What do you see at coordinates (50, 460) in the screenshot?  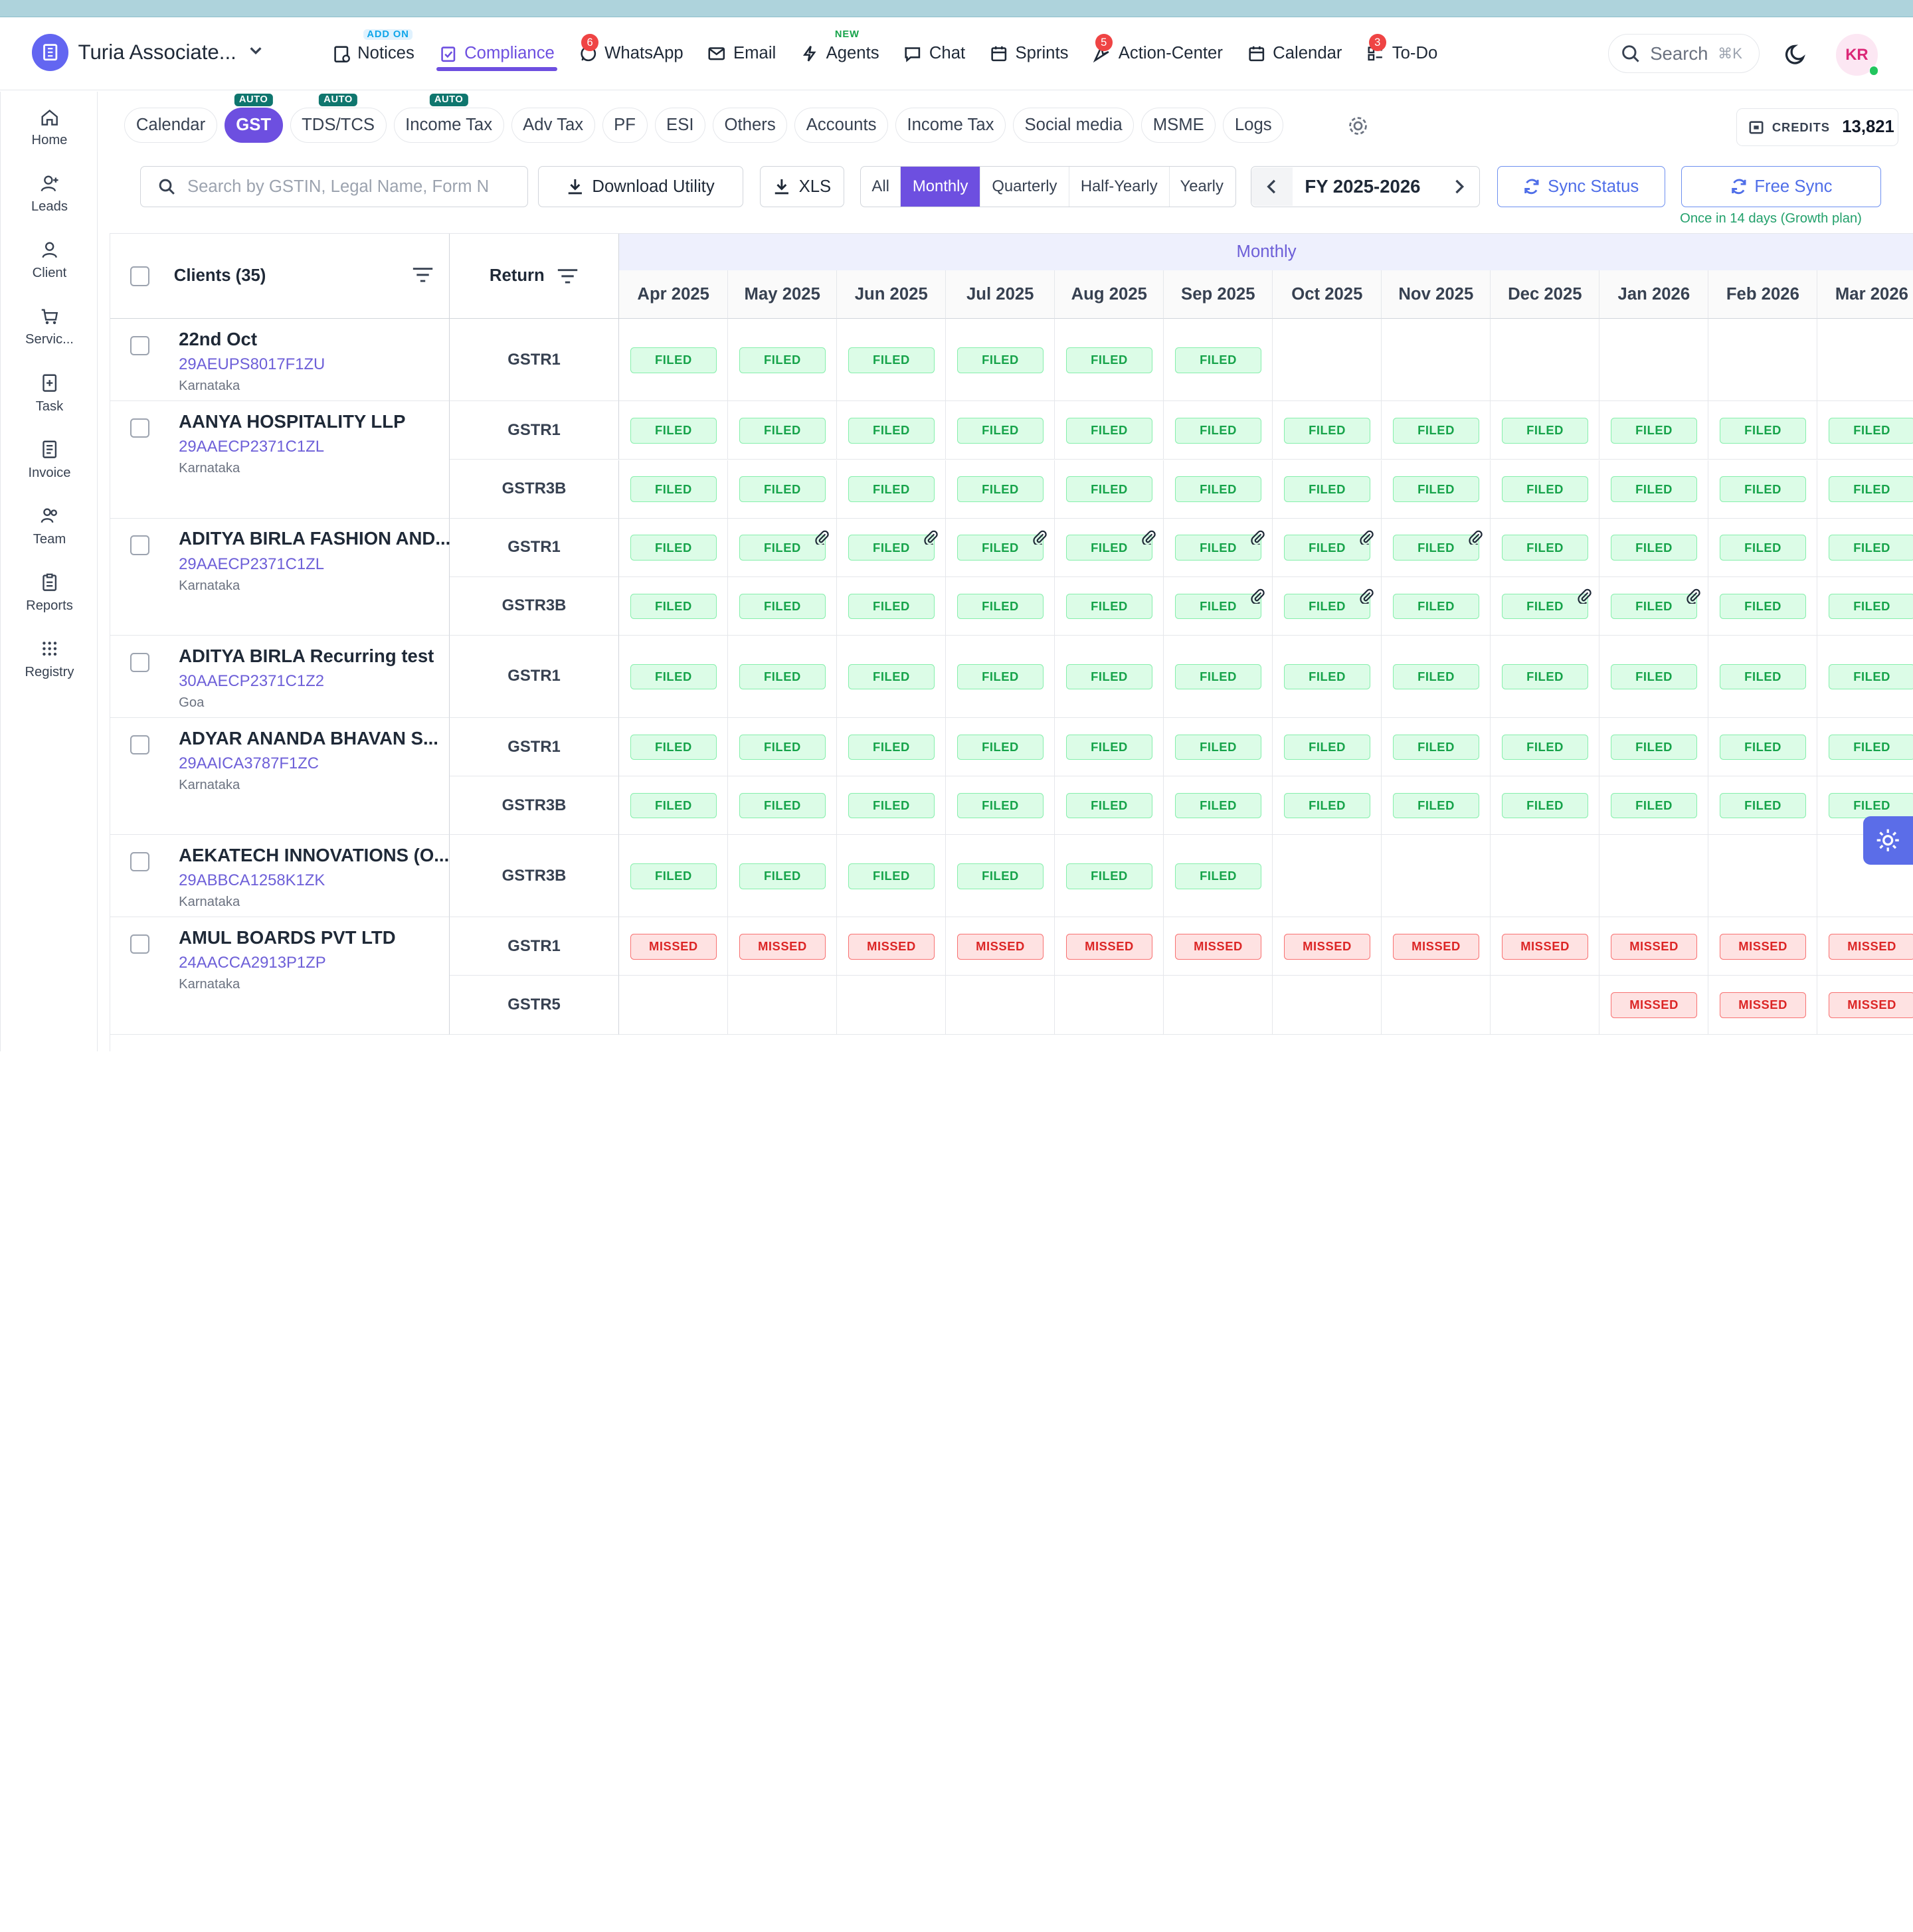 I see `sidebar-item-invoice: Invoice` at bounding box center [50, 460].